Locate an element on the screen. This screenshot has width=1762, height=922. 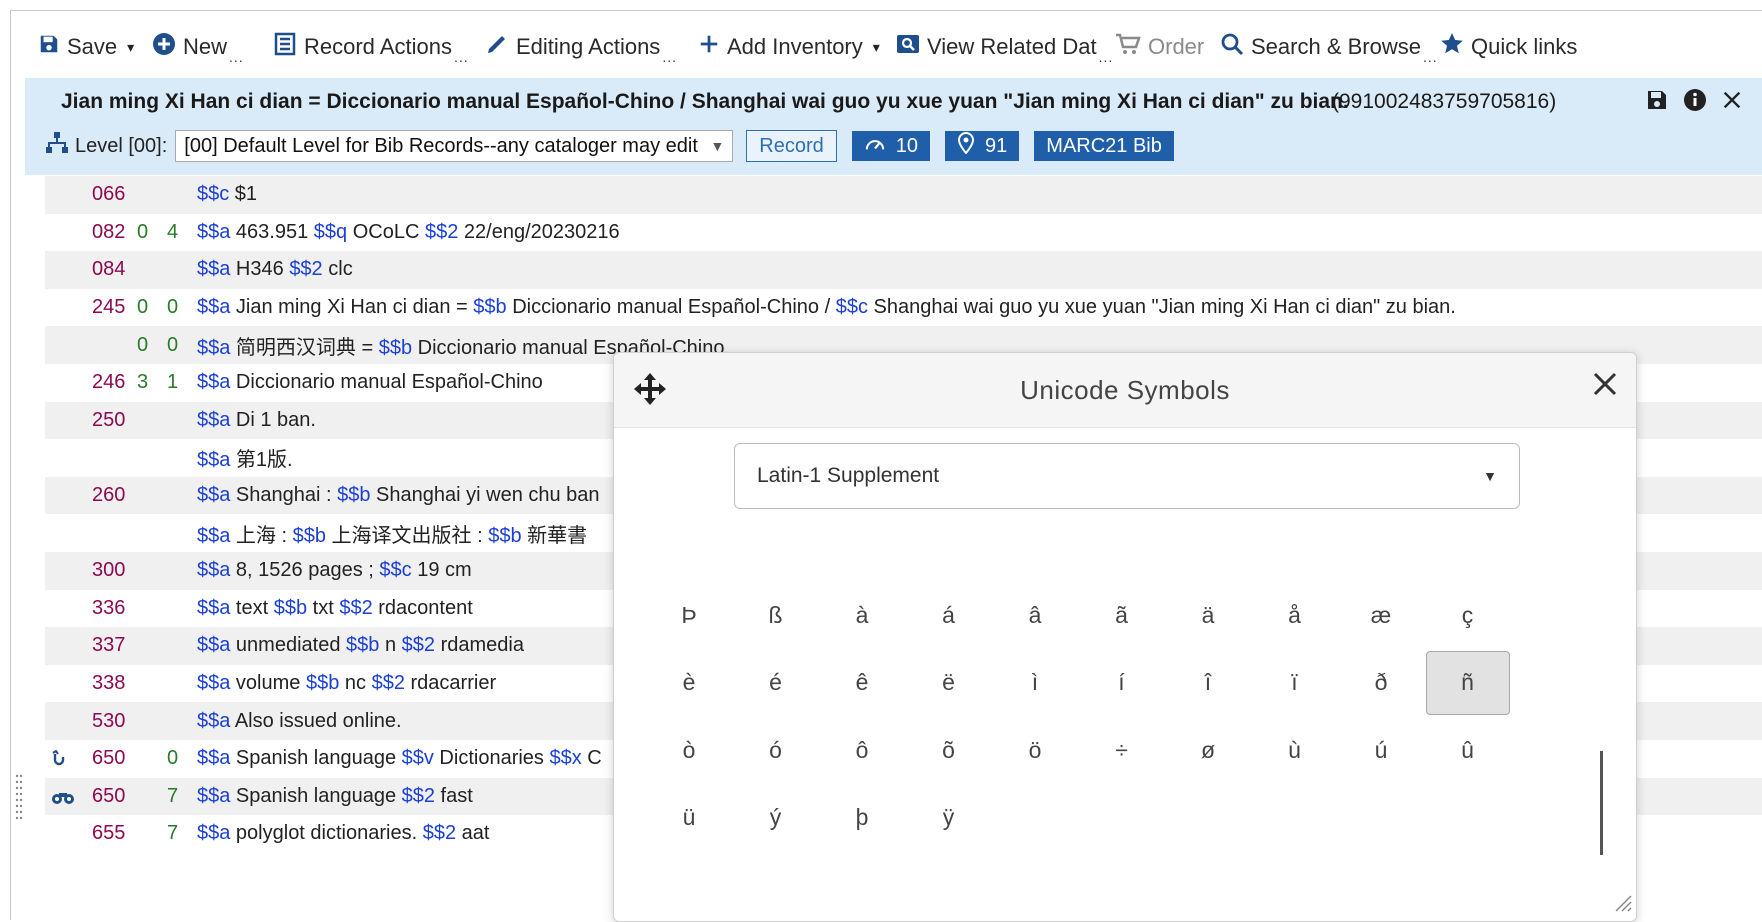
marc-tag: 338 is located at coordinates (108, 683).